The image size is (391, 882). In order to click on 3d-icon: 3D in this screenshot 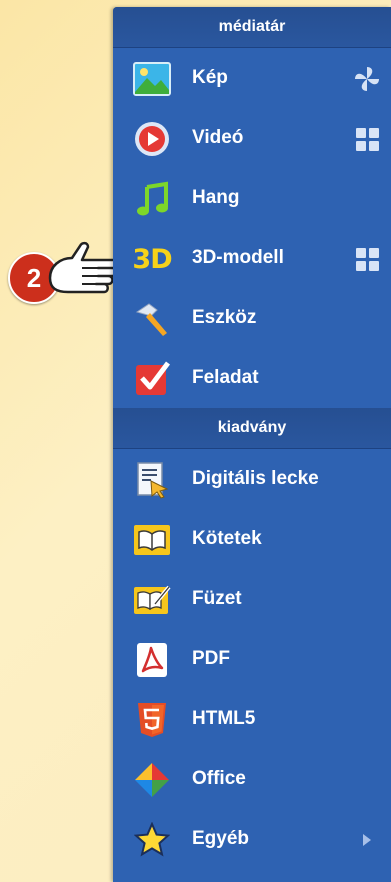, I will do `click(152, 259)`.